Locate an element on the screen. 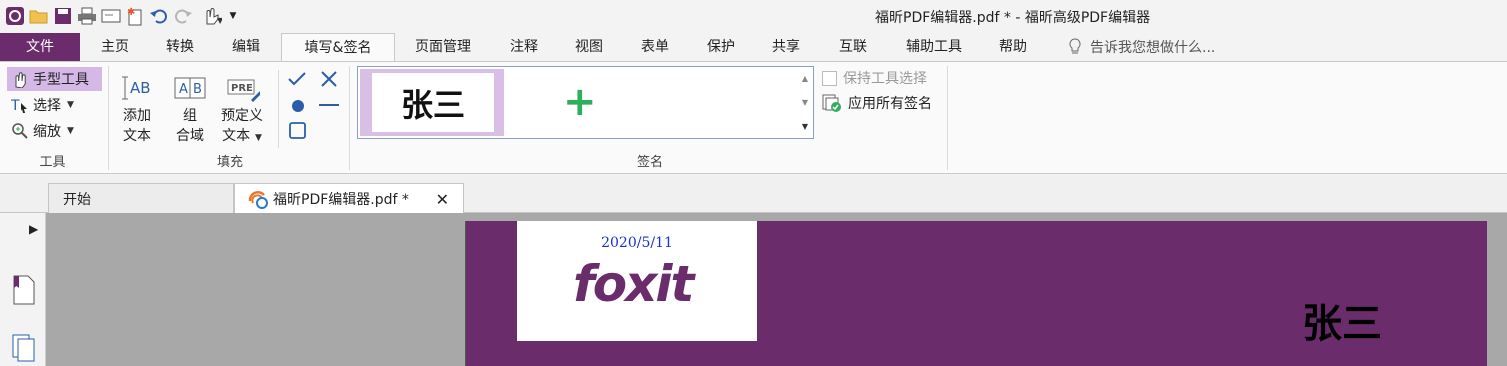 This screenshot has height=366, width=1507. close-icon: ✕ is located at coordinates (442, 199).